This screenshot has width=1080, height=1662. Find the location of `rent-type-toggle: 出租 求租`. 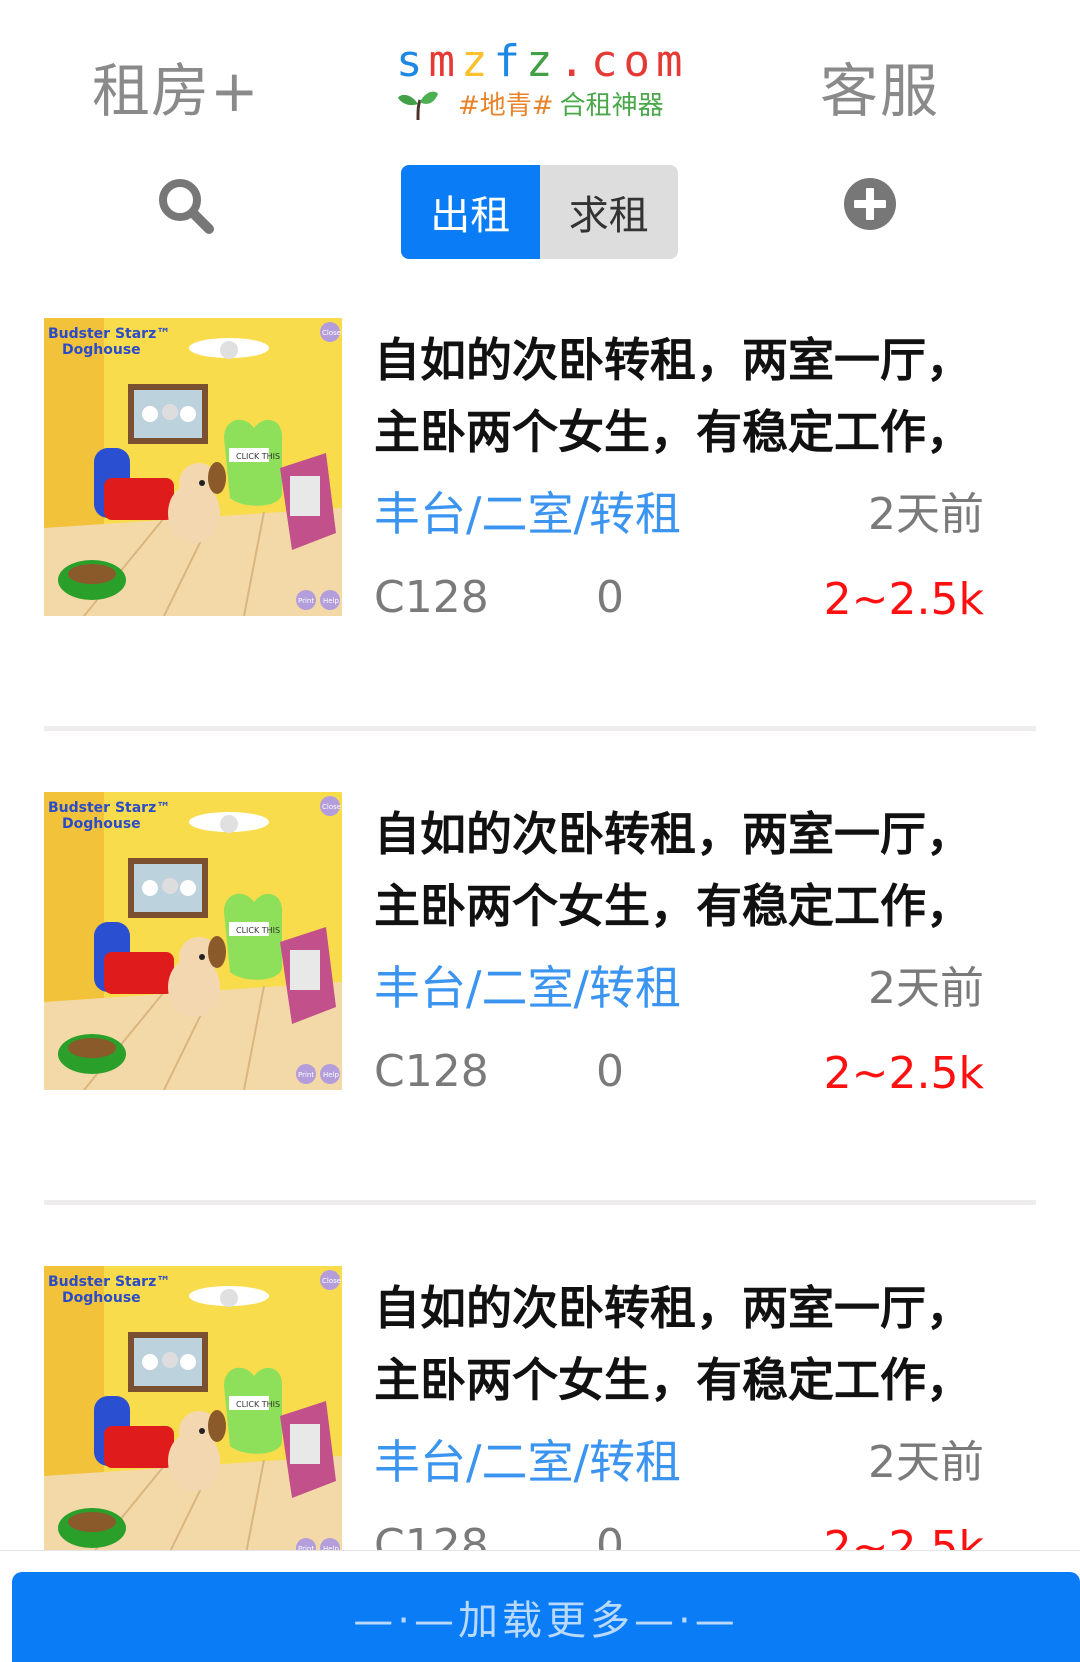

rent-type-toggle: 出租 求租 is located at coordinates (539, 212).